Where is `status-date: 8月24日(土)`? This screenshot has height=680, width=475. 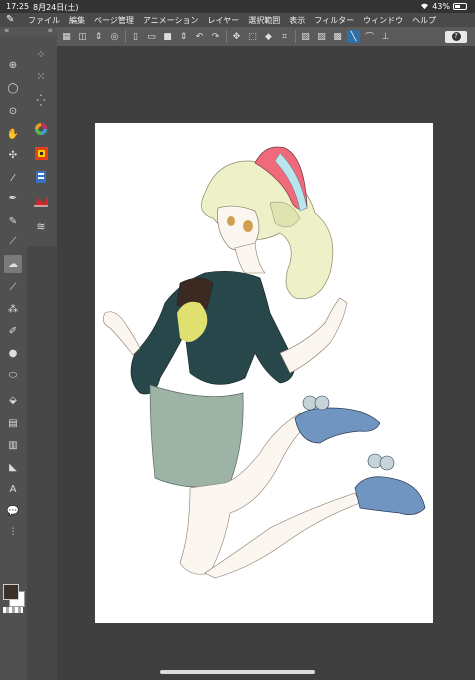
status-date: 8月24日(土) is located at coordinates (56, 7).